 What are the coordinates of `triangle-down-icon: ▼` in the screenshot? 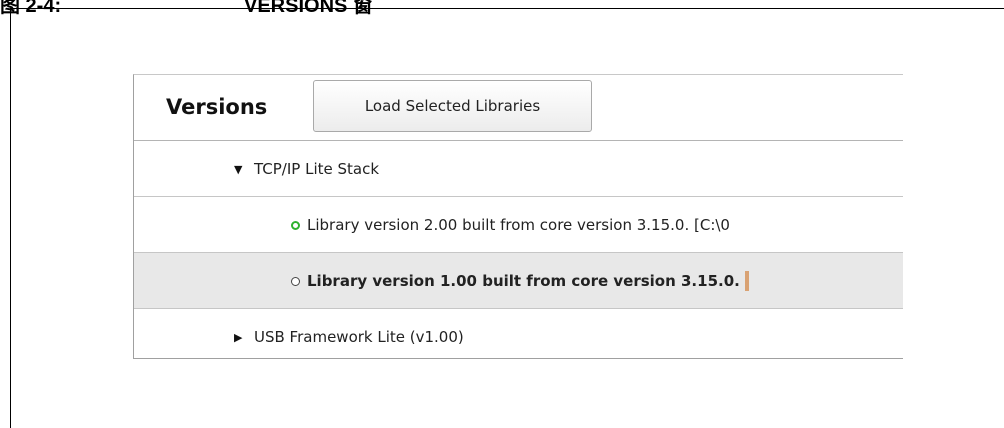 It's located at (240, 169).